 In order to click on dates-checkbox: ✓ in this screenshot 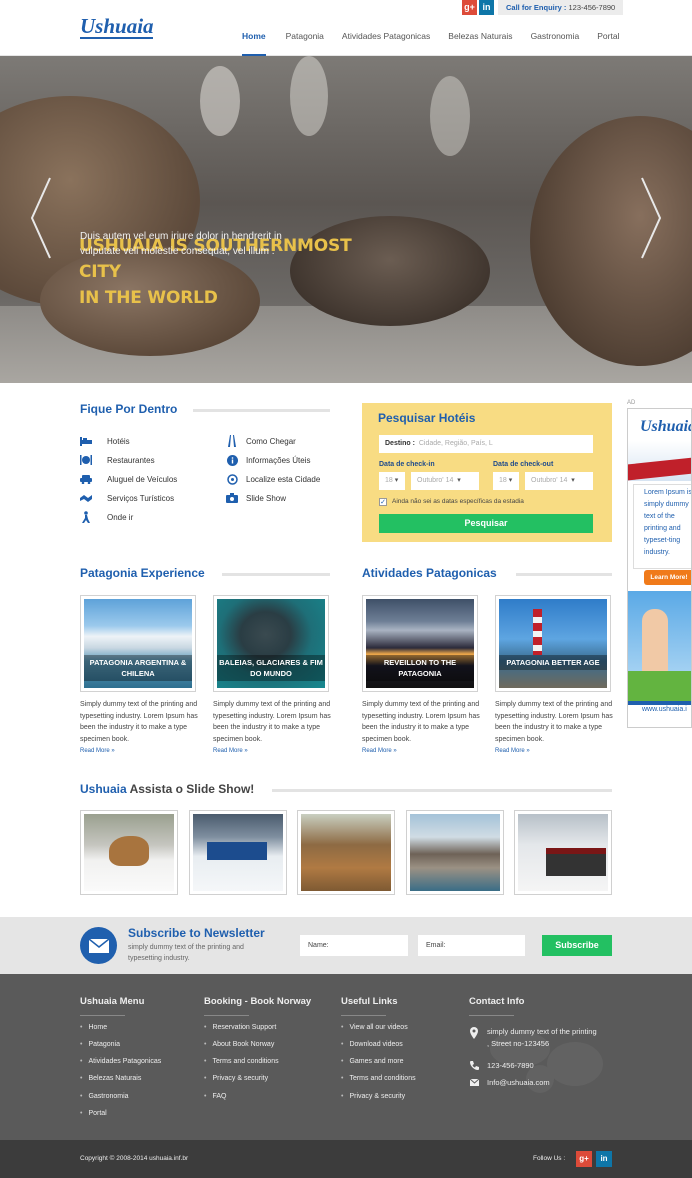, I will do `click(383, 502)`.